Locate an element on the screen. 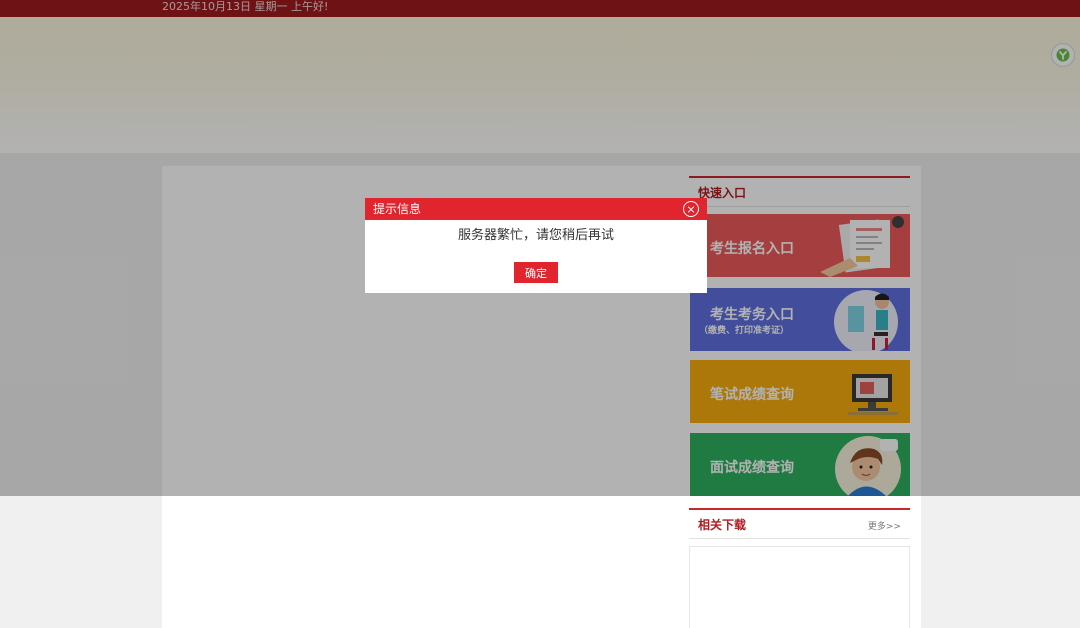 This screenshot has width=1080, height=628. dialog-header: 提示信息 is located at coordinates (536, 209).